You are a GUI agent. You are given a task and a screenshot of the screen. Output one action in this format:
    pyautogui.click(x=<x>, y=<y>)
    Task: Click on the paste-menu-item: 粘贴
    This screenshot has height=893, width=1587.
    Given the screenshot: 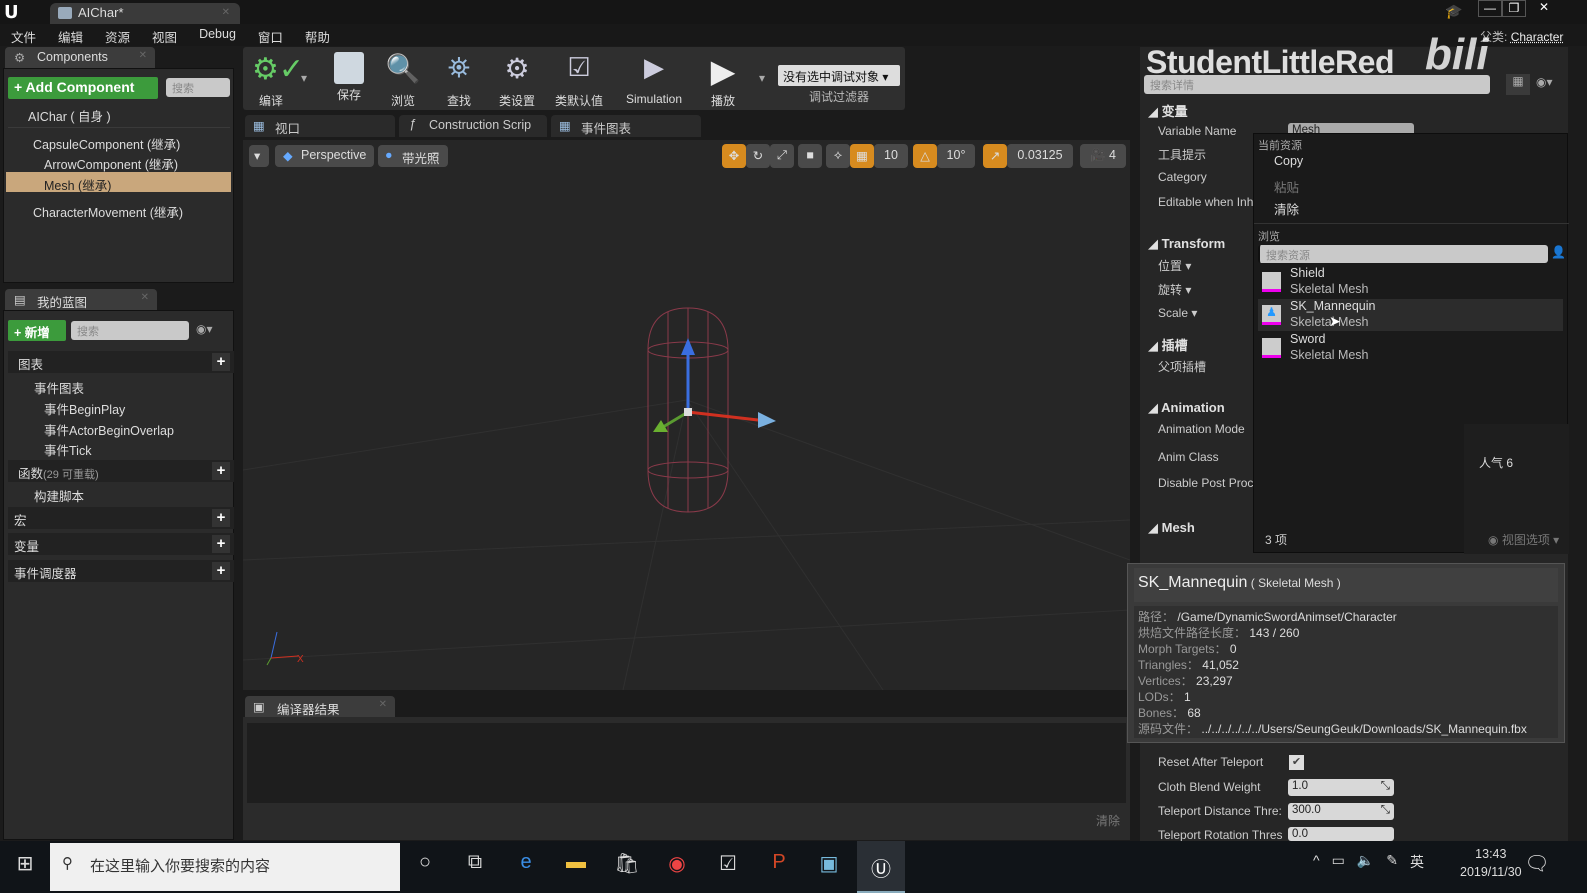 What is the action you would take?
    pyautogui.click(x=1286, y=186)
    